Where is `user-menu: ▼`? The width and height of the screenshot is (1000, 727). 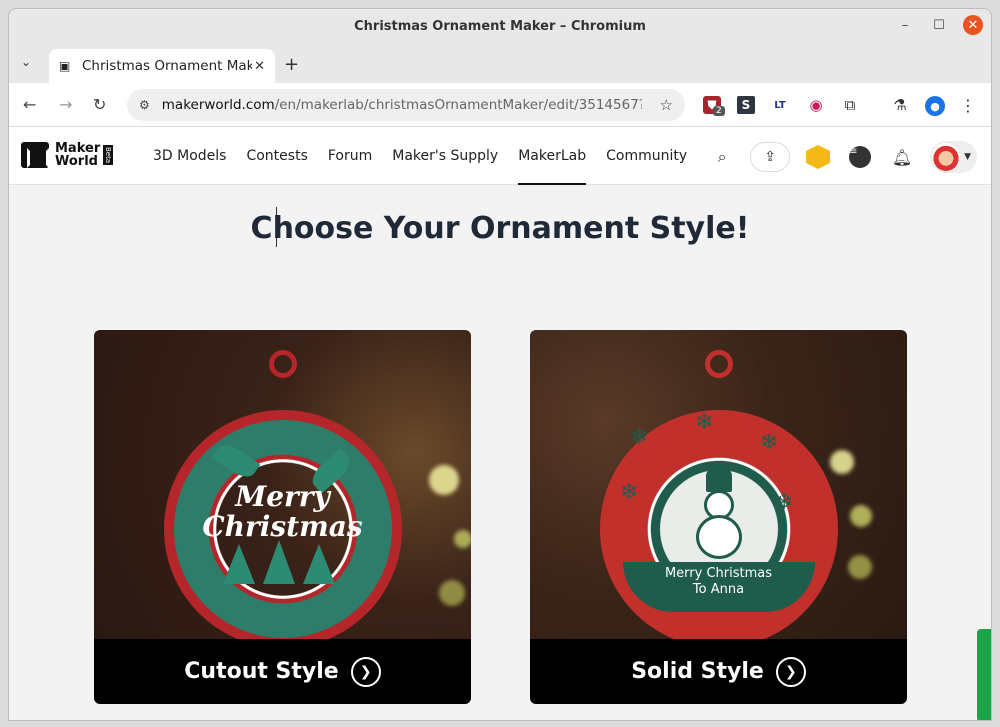
user-menu: ▼ is located at coordinates (953, 157).